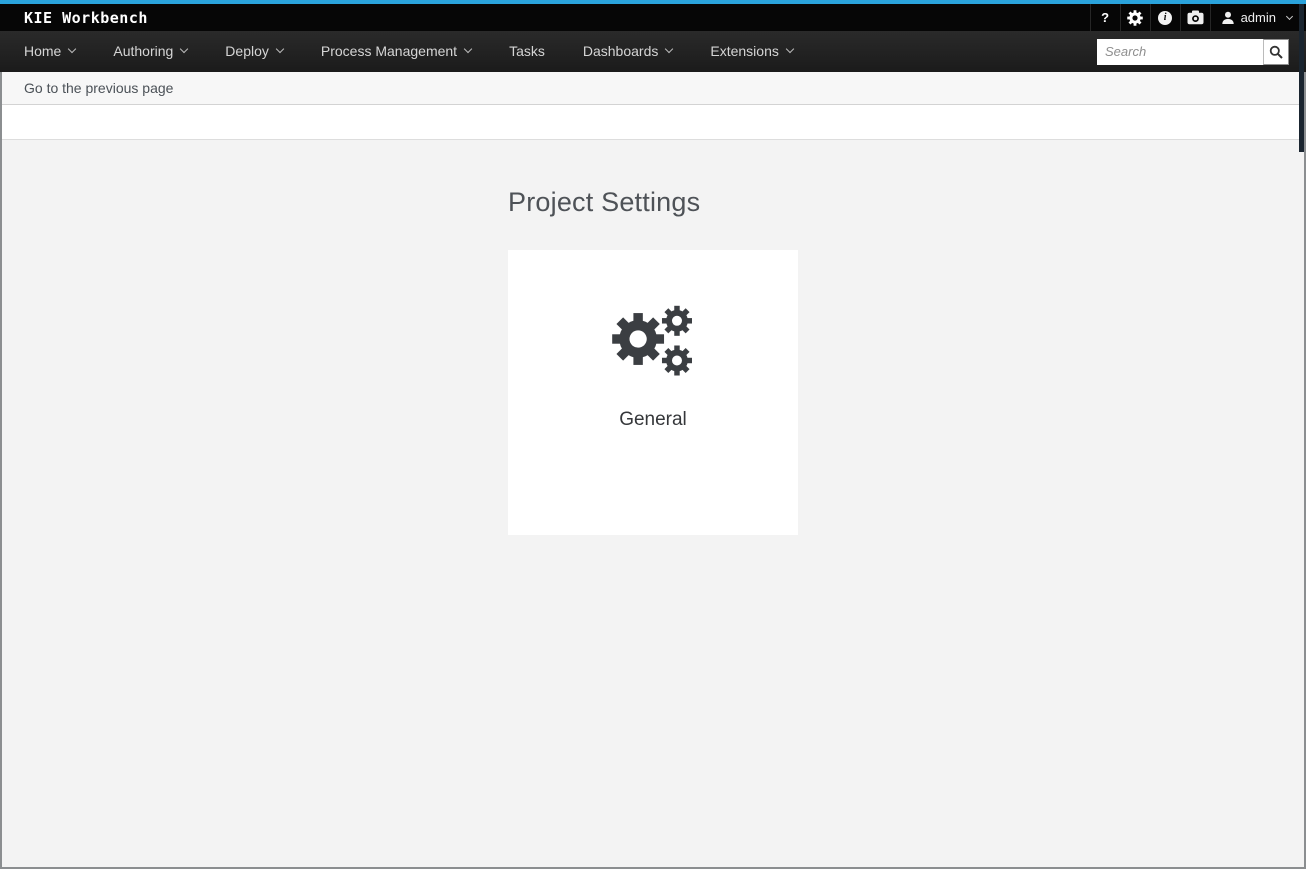 This screenshot has width=1306, height=869. What do you see at coordinates (98, 88) in the screenshot?
I see `breadcrumb-back-link: Go to the previous page` at bounding box center [98, 88].